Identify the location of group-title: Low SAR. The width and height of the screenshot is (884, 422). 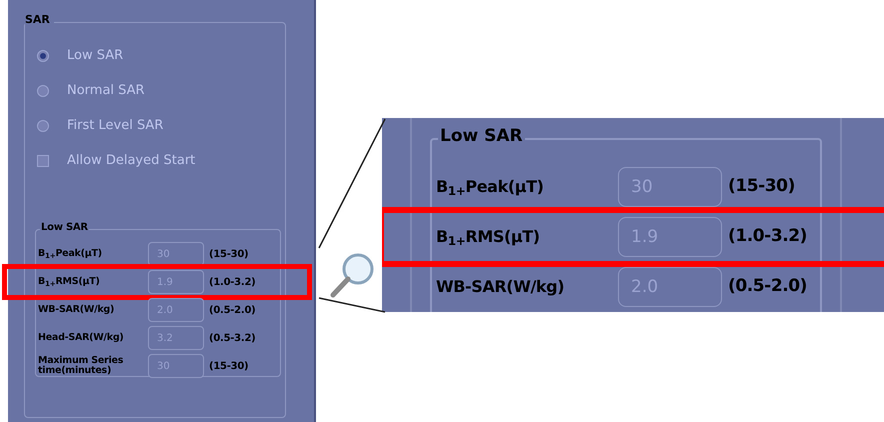
(64, 228).